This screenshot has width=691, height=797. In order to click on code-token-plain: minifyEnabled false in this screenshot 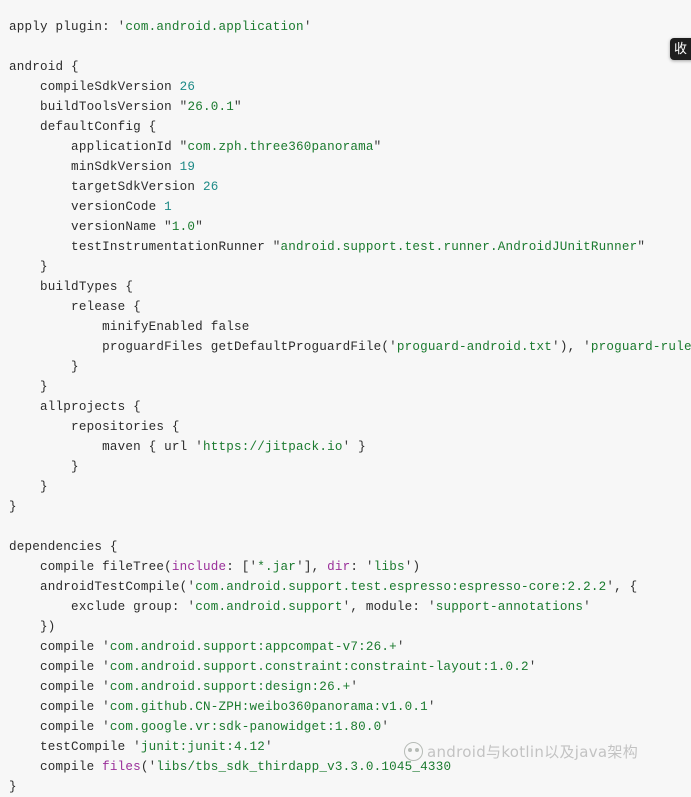, I will do `click(129, 326)`.